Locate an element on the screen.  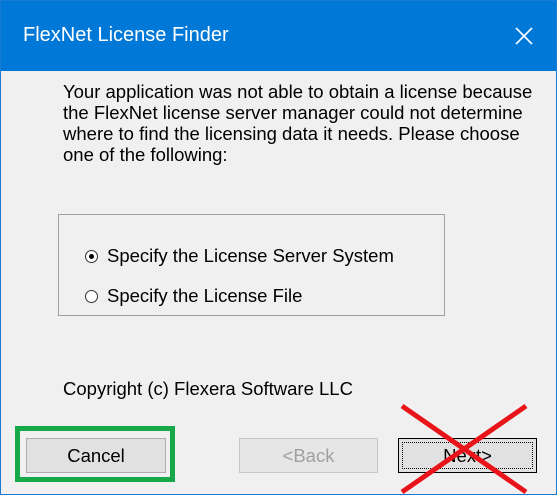
option-license-server: Specify the License Server System is located at coordinates (239, 256).